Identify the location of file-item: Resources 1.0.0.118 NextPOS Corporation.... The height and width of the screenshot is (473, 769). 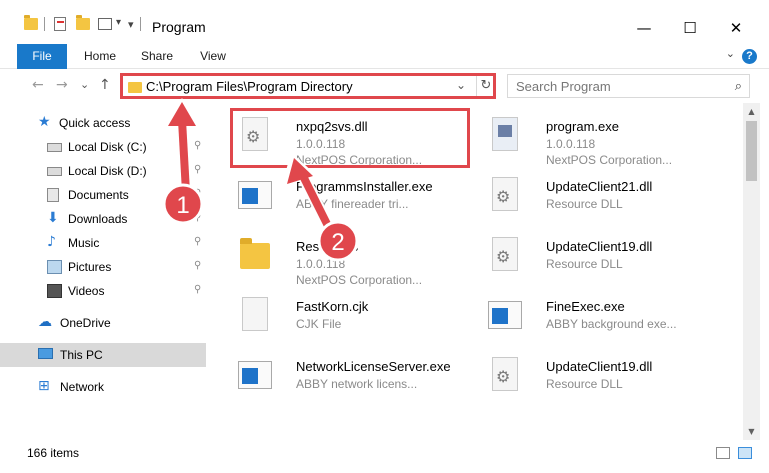
(341, 258).